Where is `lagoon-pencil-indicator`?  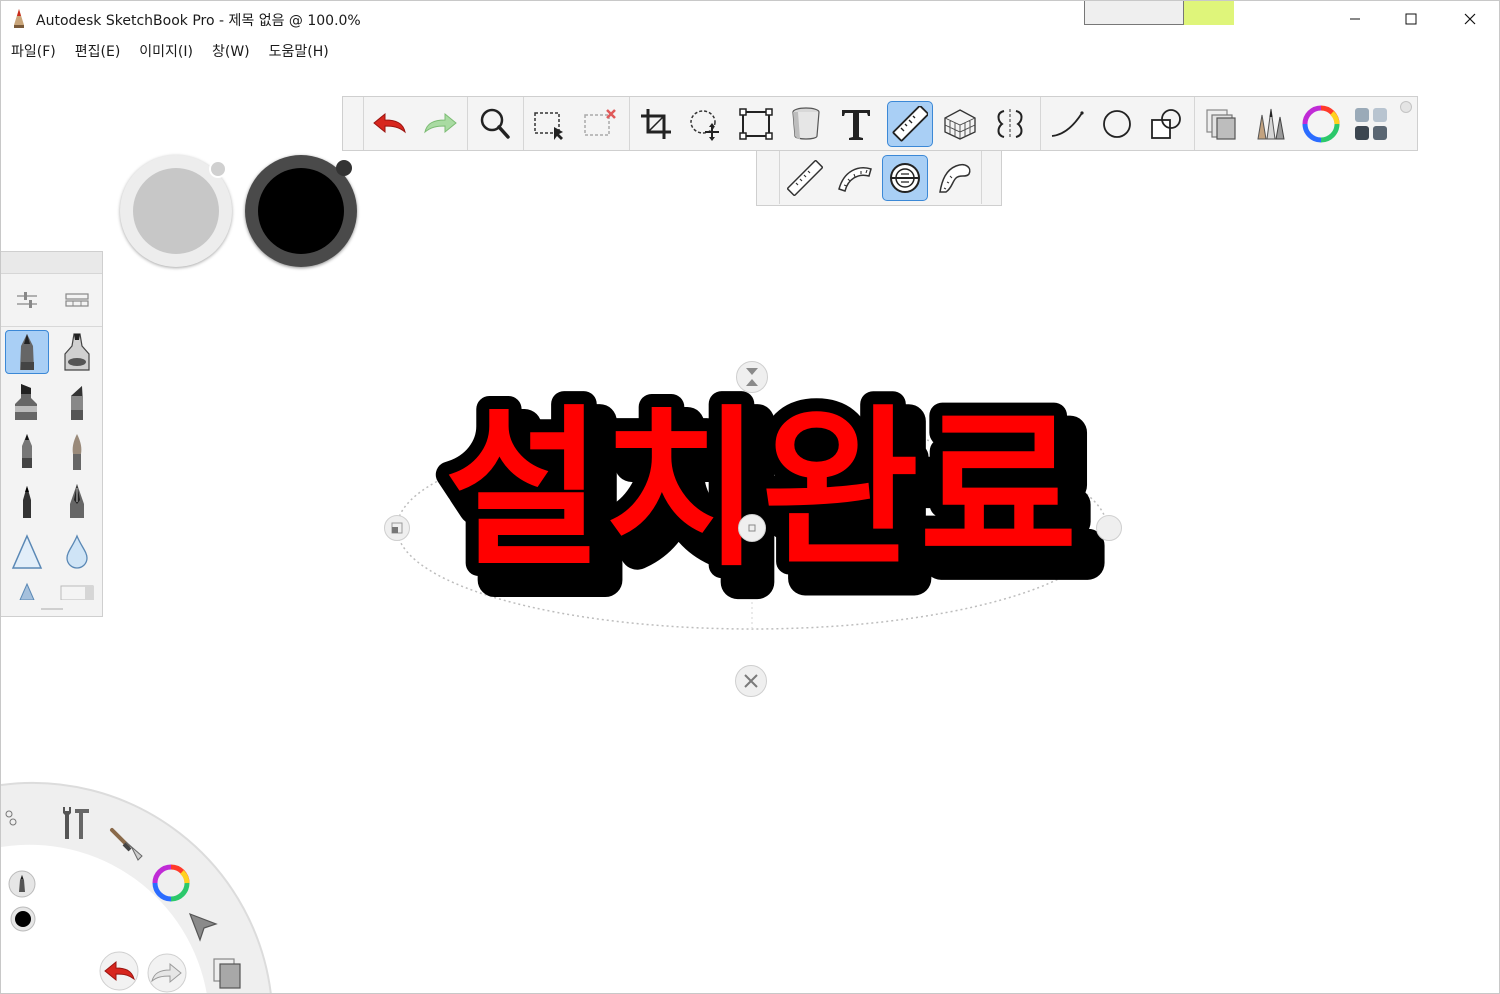 lagoon-pencil-indicator is located at coordinates (22, 884).